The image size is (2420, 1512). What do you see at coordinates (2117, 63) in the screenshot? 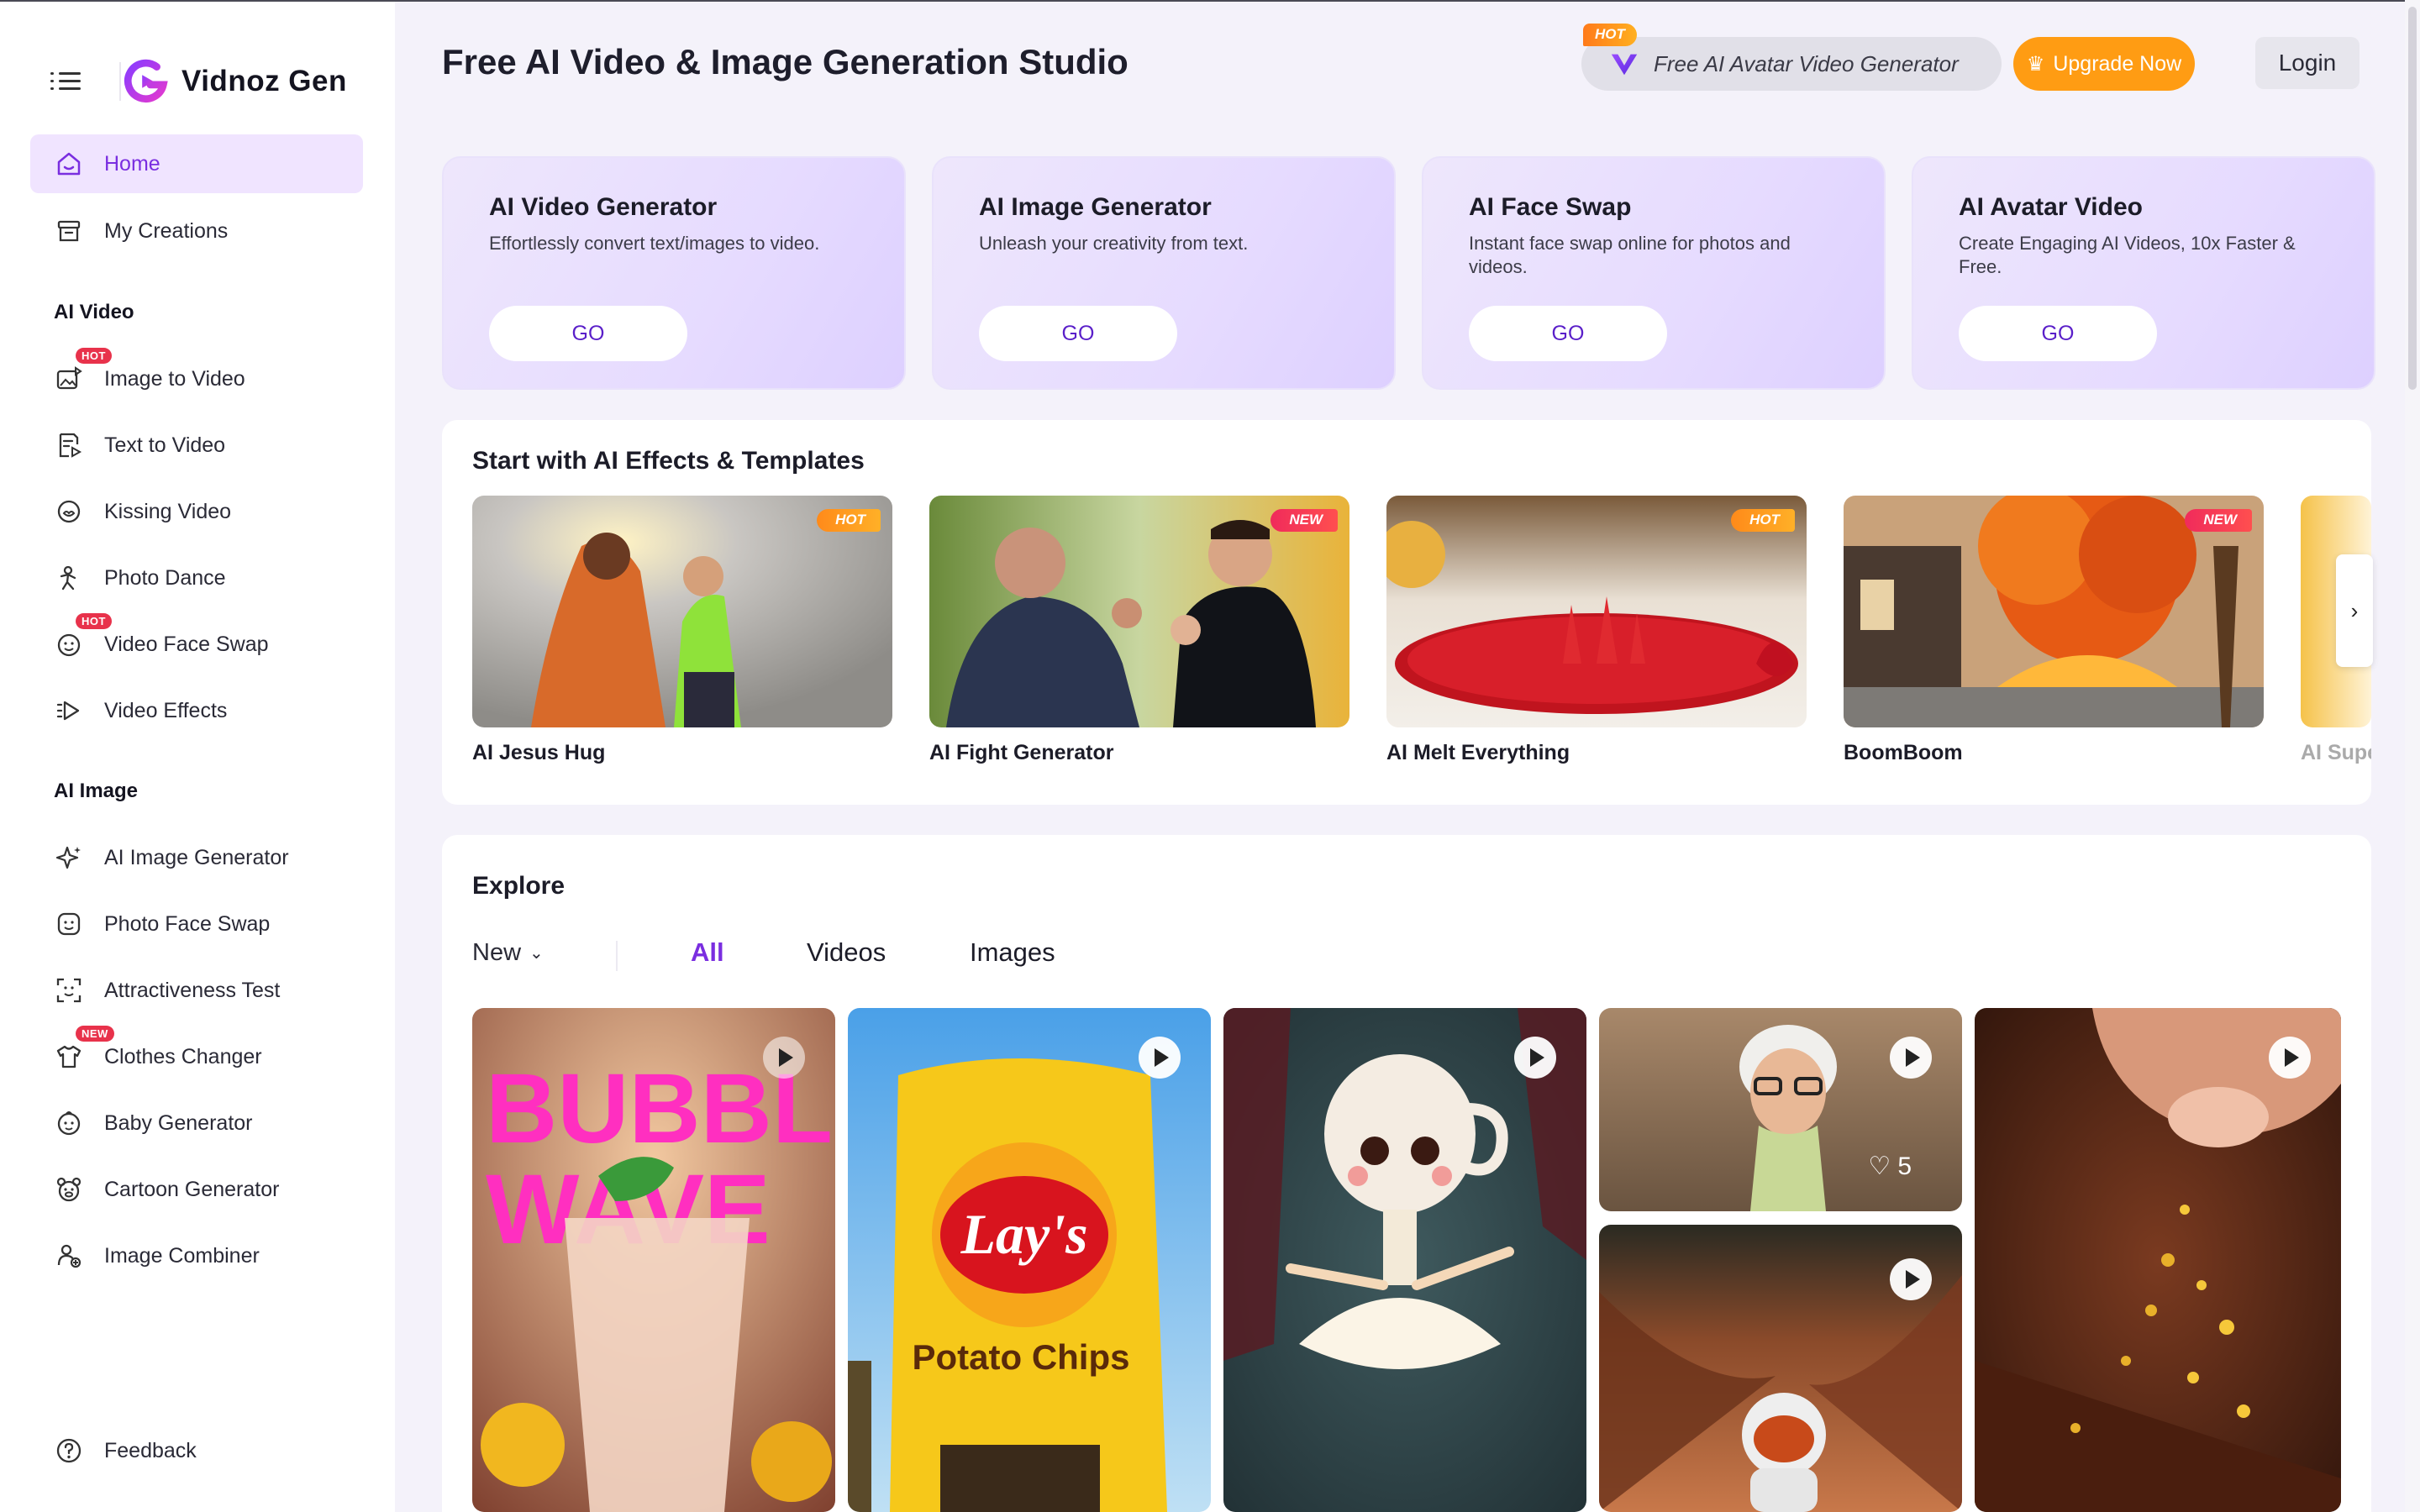
I see `upgrade-label: Upgrade Now` at bounding box center [2117, 63].